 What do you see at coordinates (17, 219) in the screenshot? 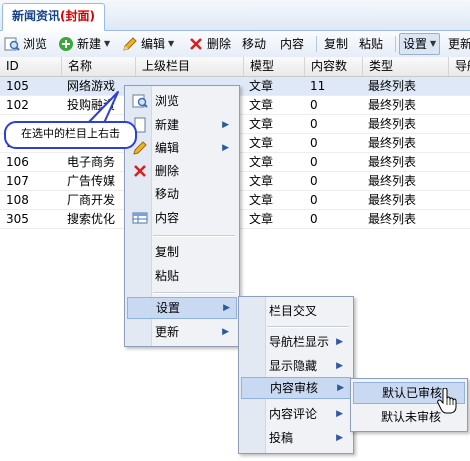
I see `cell-id: 305` at bounding box center [17, 219].